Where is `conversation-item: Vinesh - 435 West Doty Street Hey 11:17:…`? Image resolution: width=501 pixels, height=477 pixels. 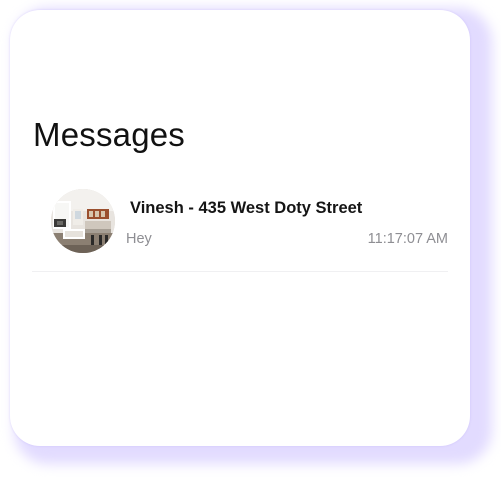 conversation-item: Vinesh - 435 West Doty Street Hey 11:17:… is located at coordinates (240, 229).